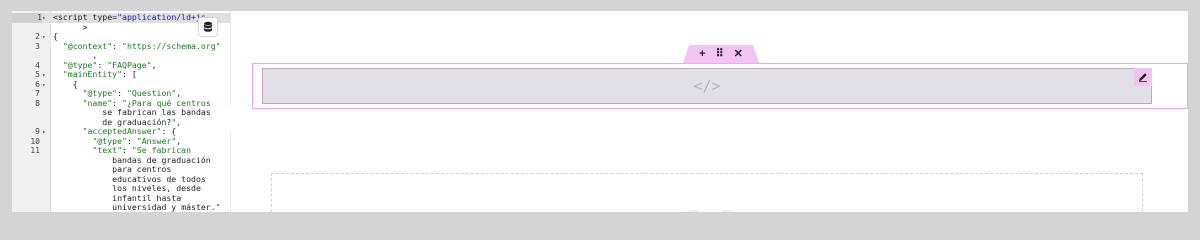 The height and width of the screenshot is (240, 1200). I want to click on code-line: 3 "@context": "https://schema.org", so click(121, 46).